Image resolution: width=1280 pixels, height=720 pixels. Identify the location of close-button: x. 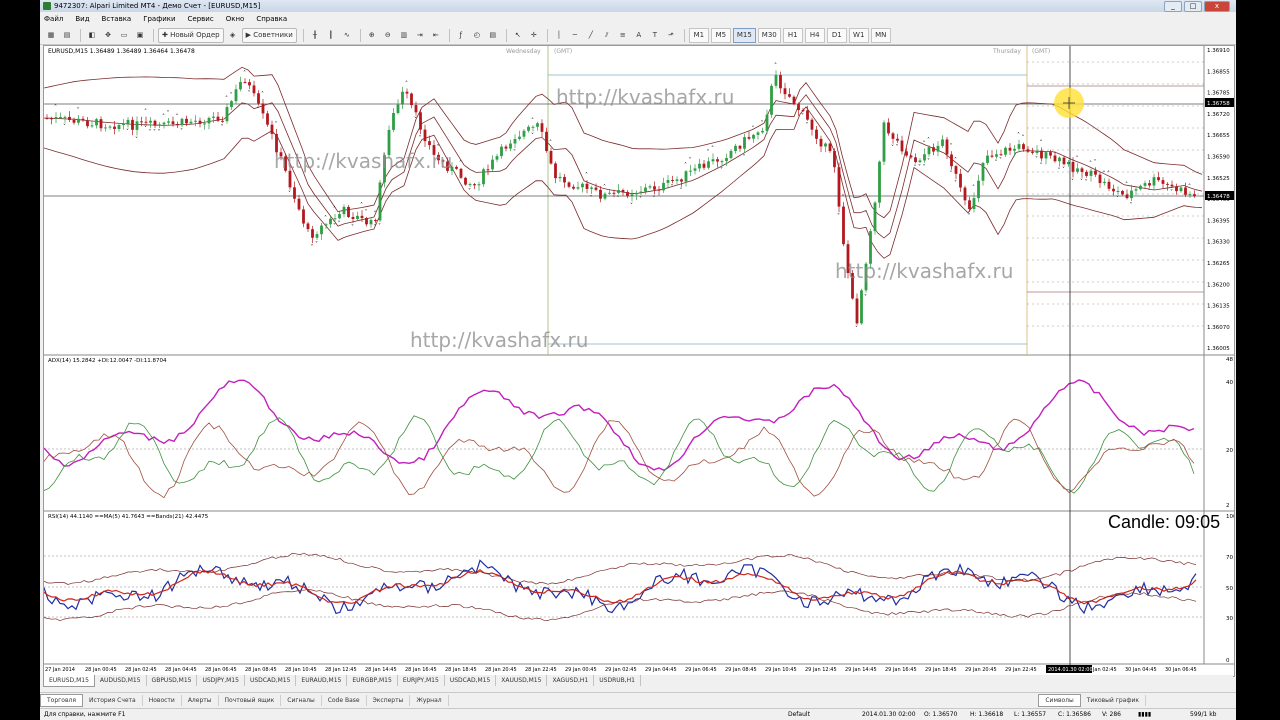
(1217, 6).